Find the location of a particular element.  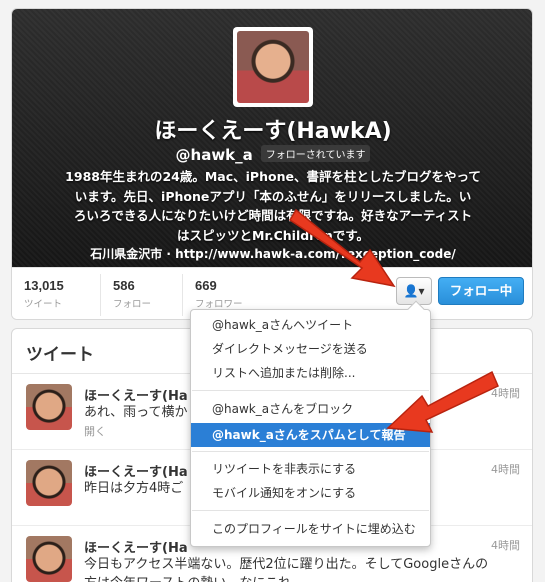

profile-name: ほーくえーす(HawkA) is located at coordinates (273, 131).